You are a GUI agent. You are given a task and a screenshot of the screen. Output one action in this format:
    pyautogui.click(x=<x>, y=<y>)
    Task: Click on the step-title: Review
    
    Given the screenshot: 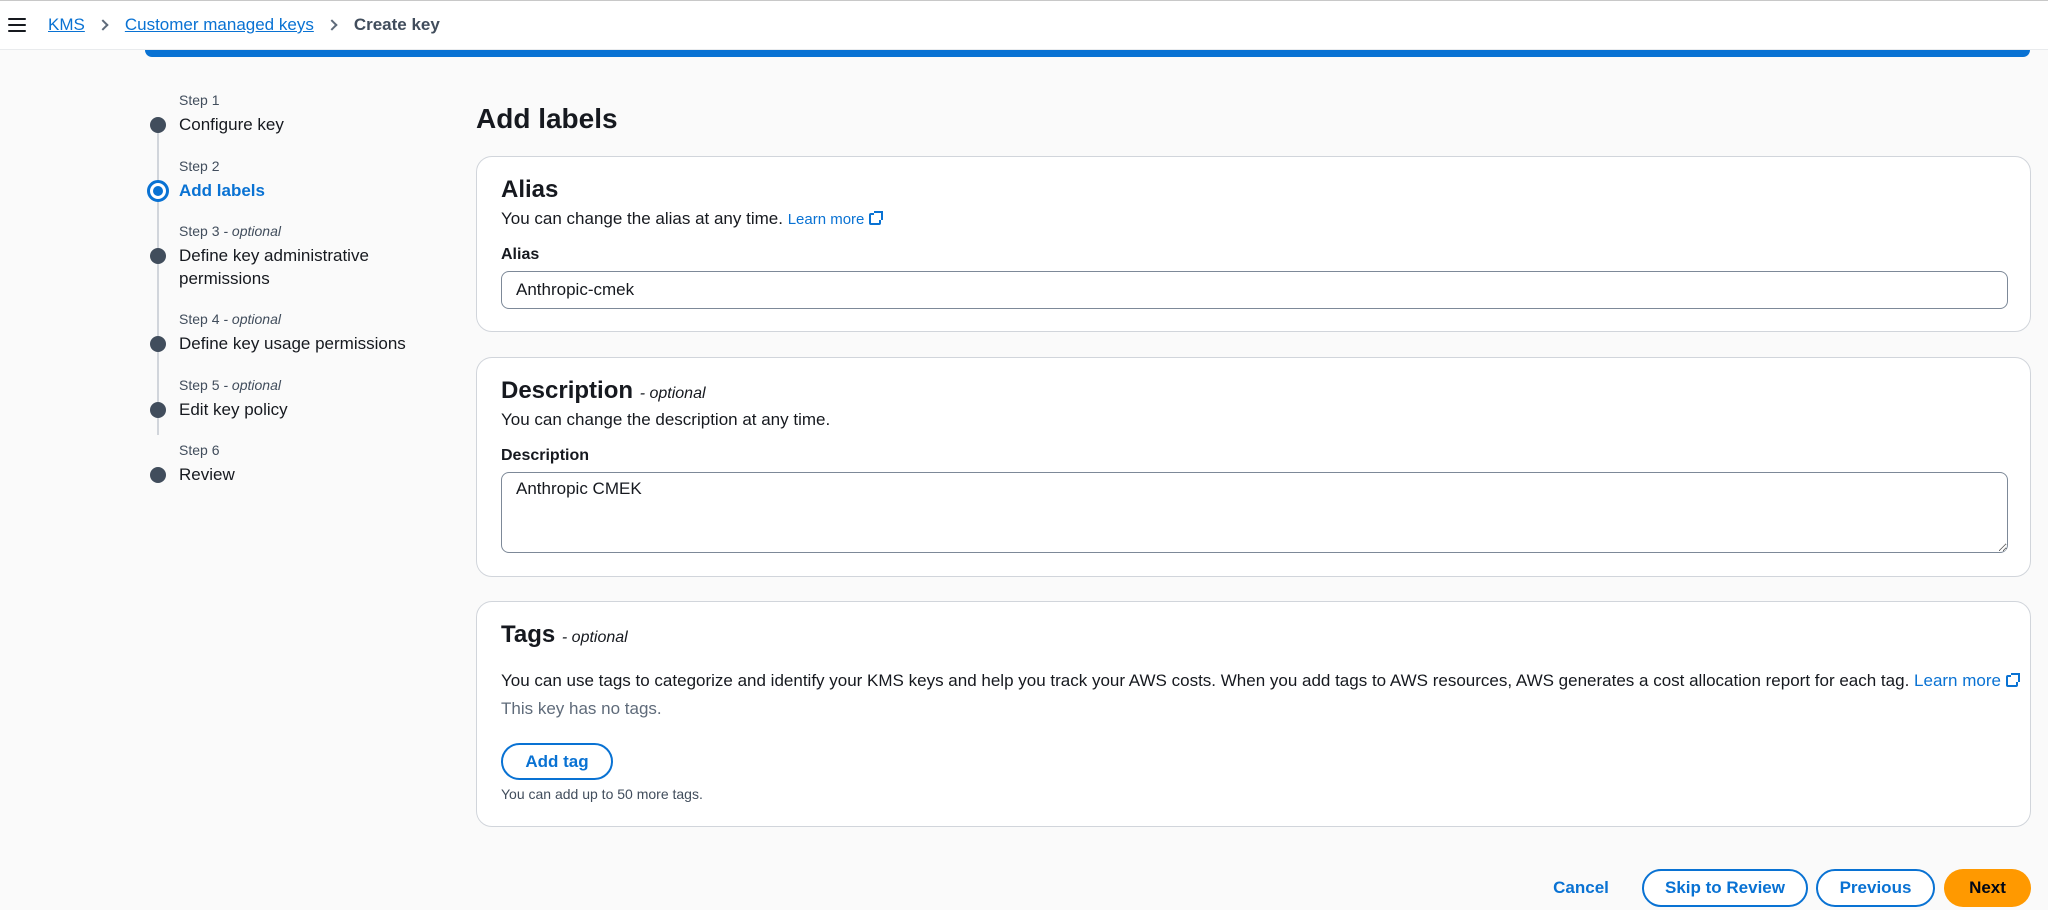 What is the action you would take?
    pyautogui.click(x=207, y=474)
    